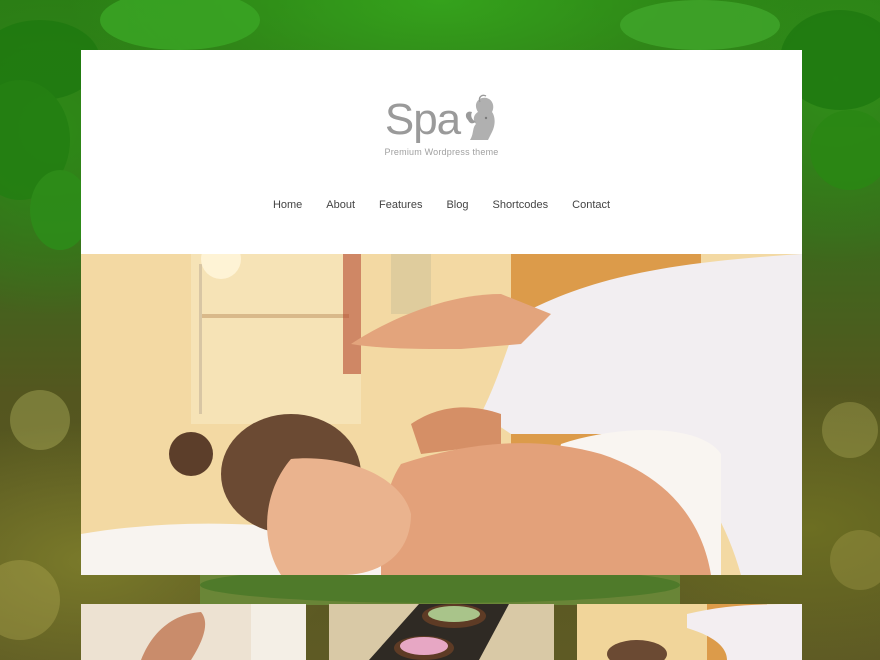  Describe the element at coordinates (520, 205) in the screenshot. I see `nav-item-shortcodes: Shortcodes` at that location.